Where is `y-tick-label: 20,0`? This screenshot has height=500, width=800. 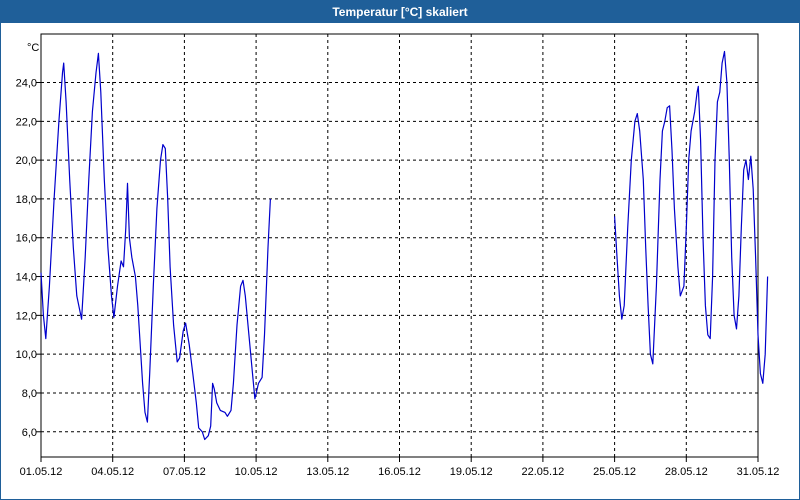 y-tick-label: 20,0 is located at coordinates (26, 161).